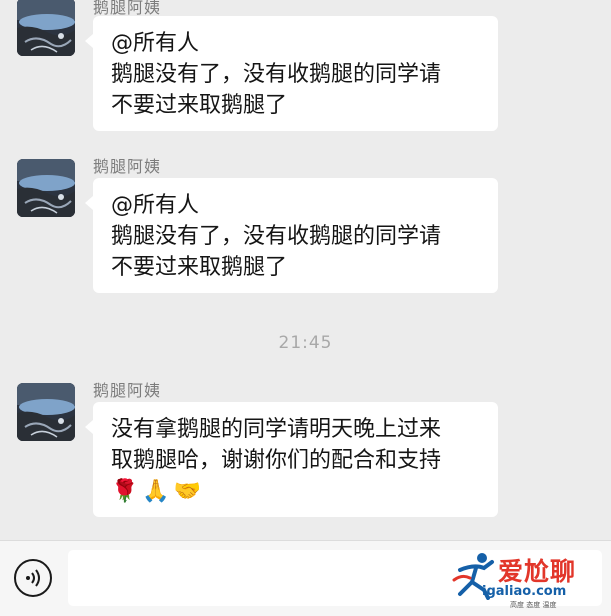 The height and width of the screenshot is (616, 611). I want to click on handshake-icon: 🤝, so click(187, 491).